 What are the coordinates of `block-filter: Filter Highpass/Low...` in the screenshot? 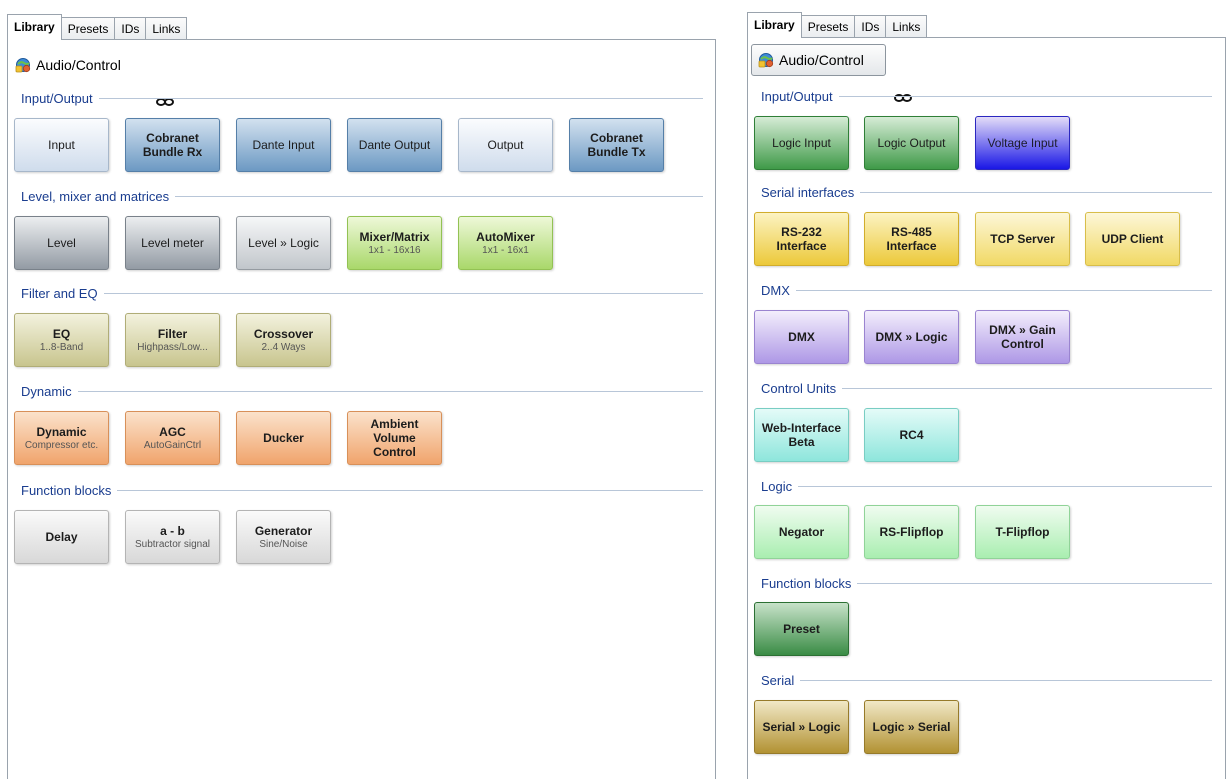 It's located at (172, 340).